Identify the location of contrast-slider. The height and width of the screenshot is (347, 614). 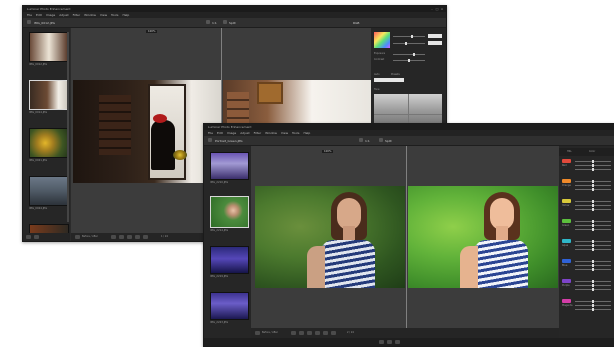
(409, 60).